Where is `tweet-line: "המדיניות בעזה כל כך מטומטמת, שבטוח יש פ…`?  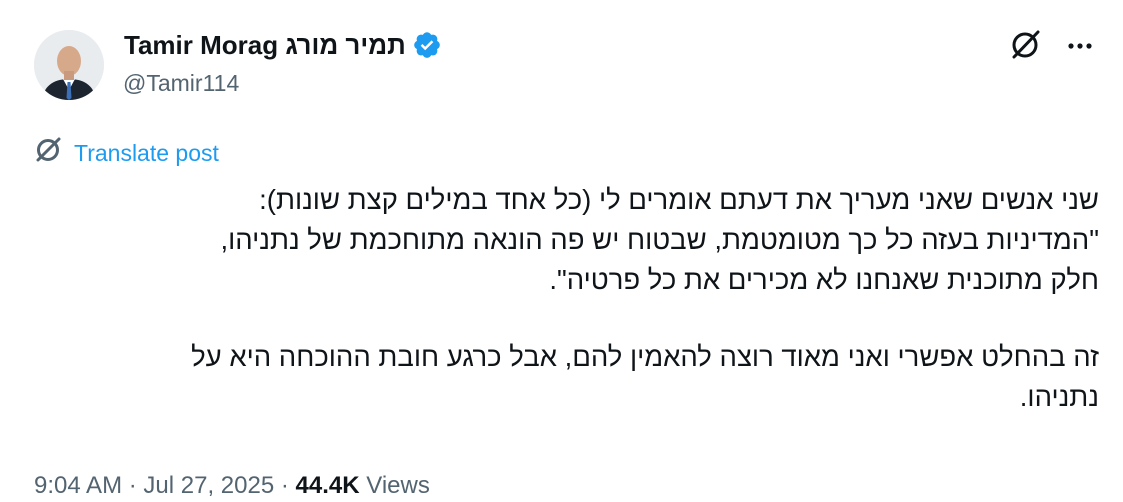
tweet-line: "המדיניות בעזה כל כך מטומטמת, שבטוח יש פ… is located at coordinates (659, 239).